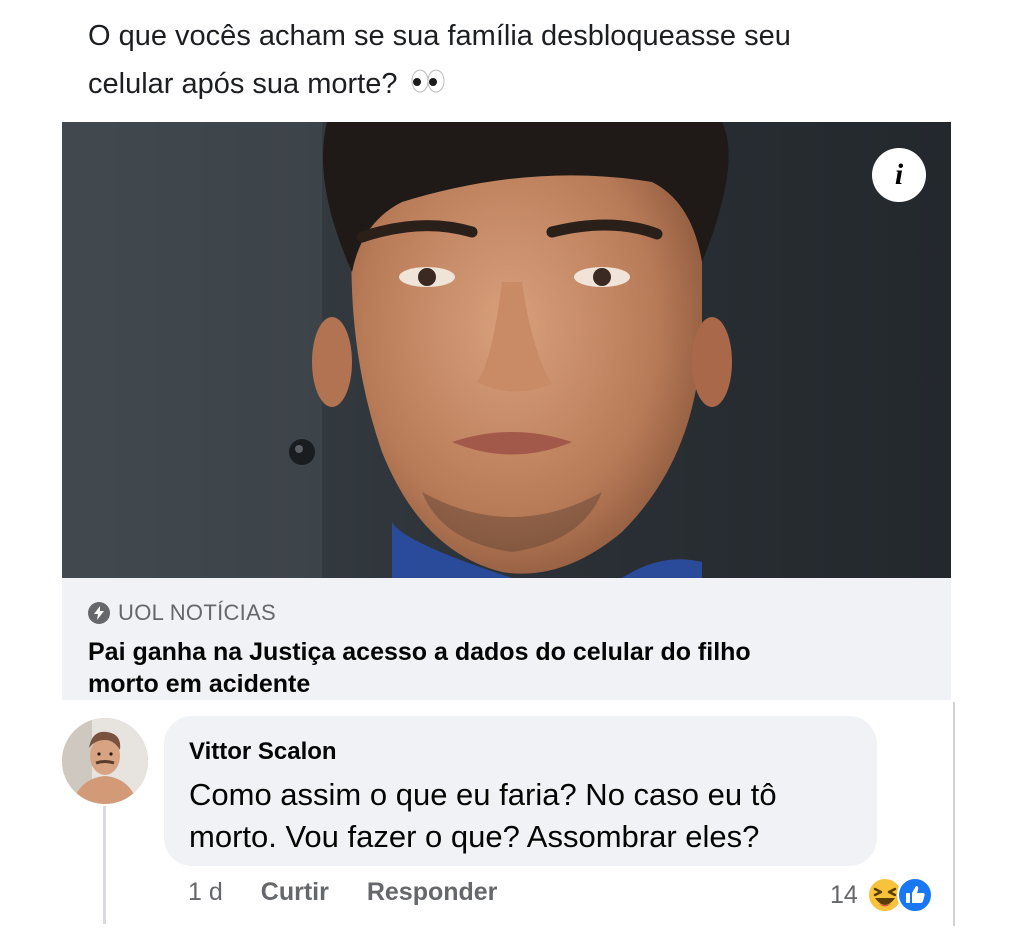 The image size is (1024, 936). I want to click on reaction-icons, so click(900, 895).